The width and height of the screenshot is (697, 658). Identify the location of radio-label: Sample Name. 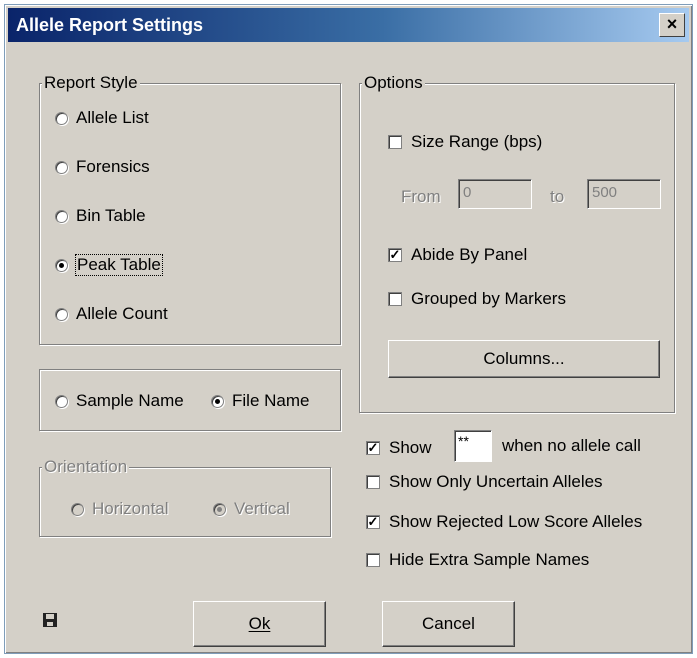
(130, 400).